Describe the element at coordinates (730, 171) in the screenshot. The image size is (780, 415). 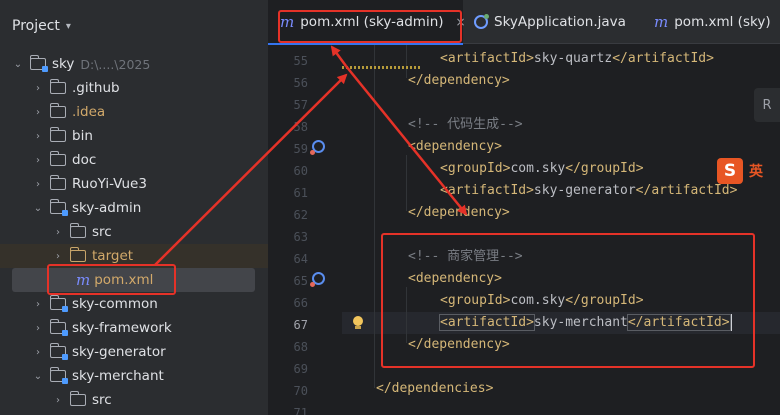
I see `sogou-icon: S` at that location.